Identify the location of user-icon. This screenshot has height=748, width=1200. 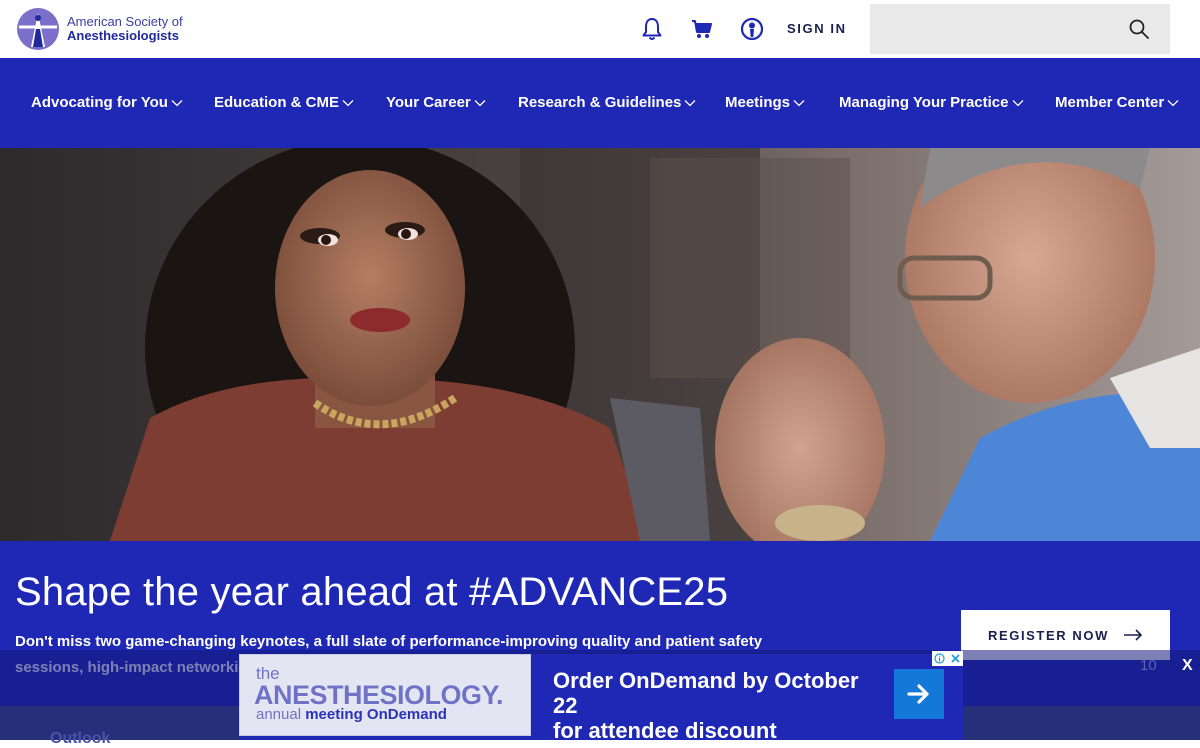
(752, 29).